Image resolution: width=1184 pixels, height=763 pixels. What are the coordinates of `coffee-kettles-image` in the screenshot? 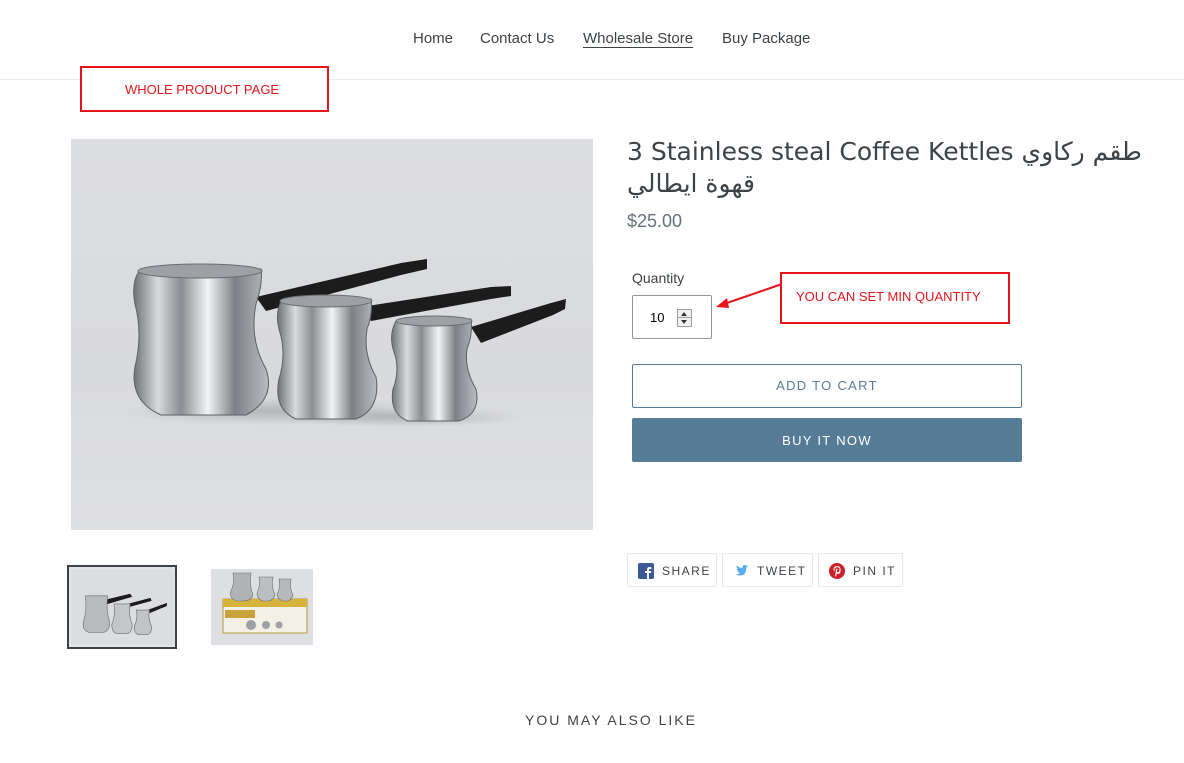 It's located at (343, 343).